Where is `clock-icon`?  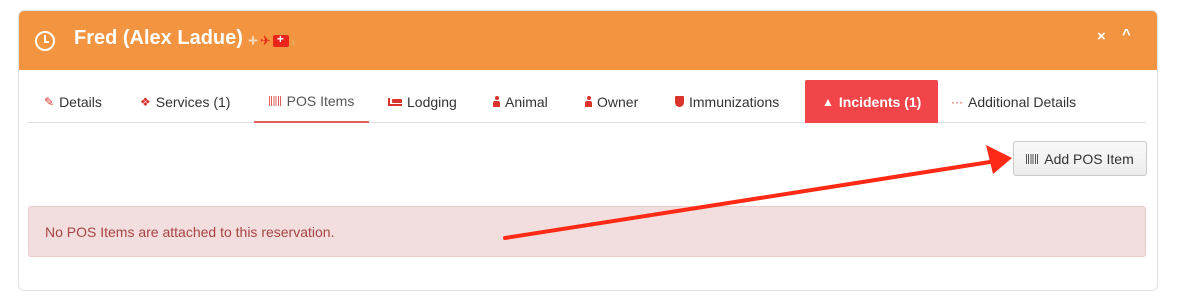
clock-icon is located at coordinates (45, 41).